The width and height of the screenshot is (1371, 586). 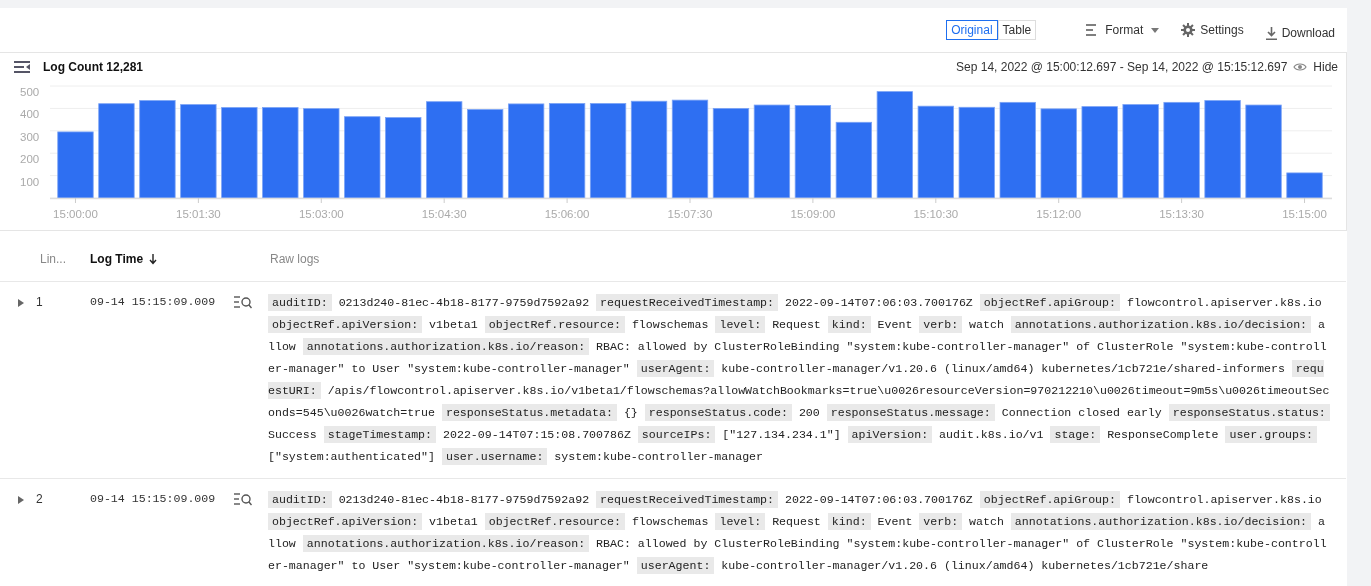 What do you see at coordinates (1059, 214) in the screenshot?
I see `axis-label: 15:12:00` at bounding box center [1059, 214].